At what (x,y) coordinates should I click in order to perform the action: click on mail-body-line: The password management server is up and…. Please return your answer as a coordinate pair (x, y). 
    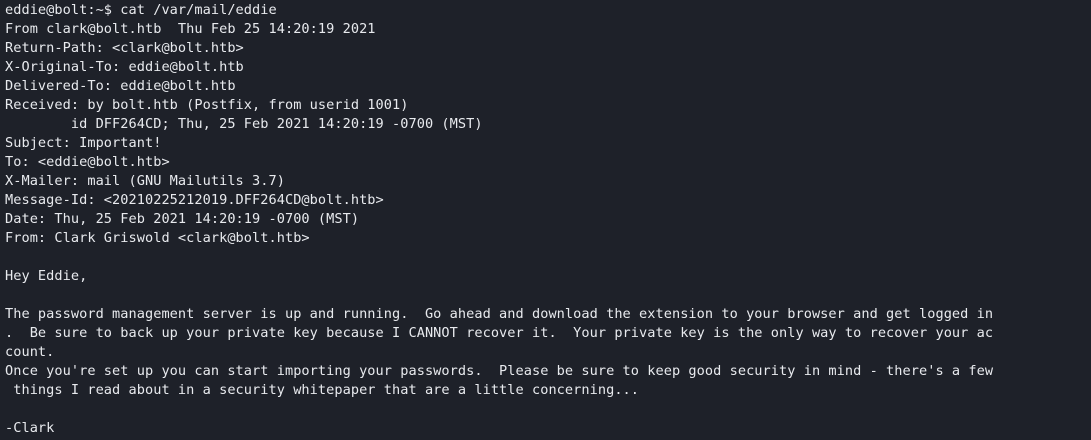
    Looking at the image, I should click on (499, 314).